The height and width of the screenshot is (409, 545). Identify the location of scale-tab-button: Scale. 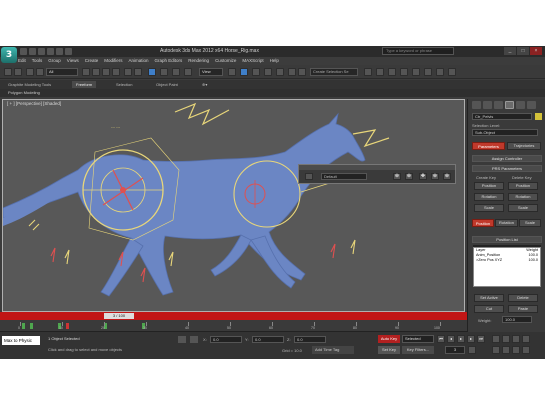
(530, 223).